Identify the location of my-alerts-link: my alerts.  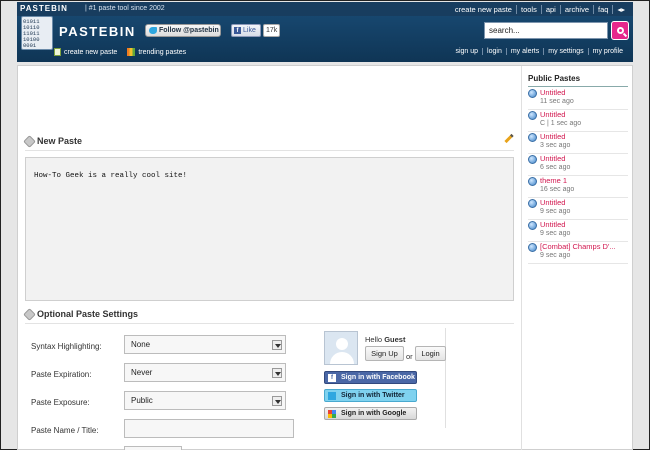
(524, 51).